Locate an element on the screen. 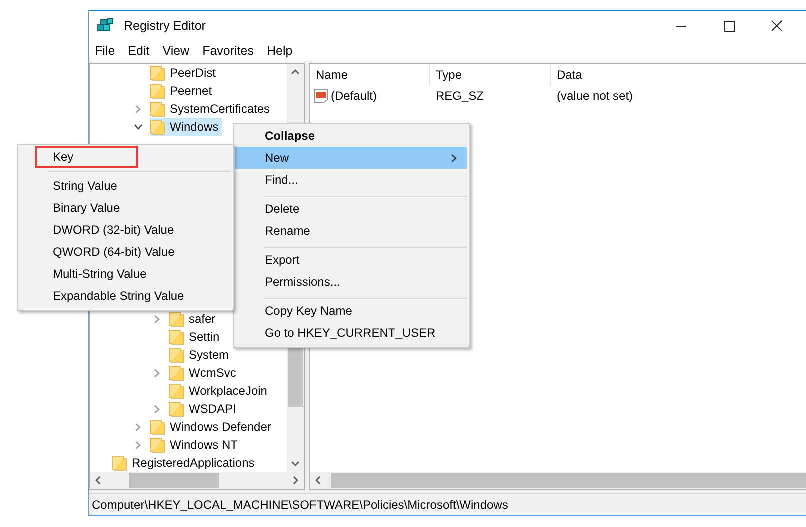 Image resolution: width=806 pixels, height=527 pixels. menu-item: Go to HKEY_CURRENT_USER is located at coordinates (351, 333).